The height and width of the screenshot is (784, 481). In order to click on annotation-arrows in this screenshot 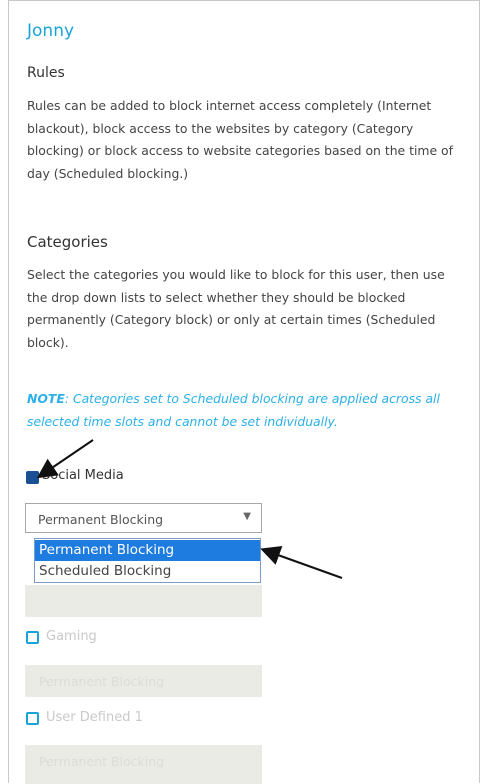, I will do `click(189, 509)`.